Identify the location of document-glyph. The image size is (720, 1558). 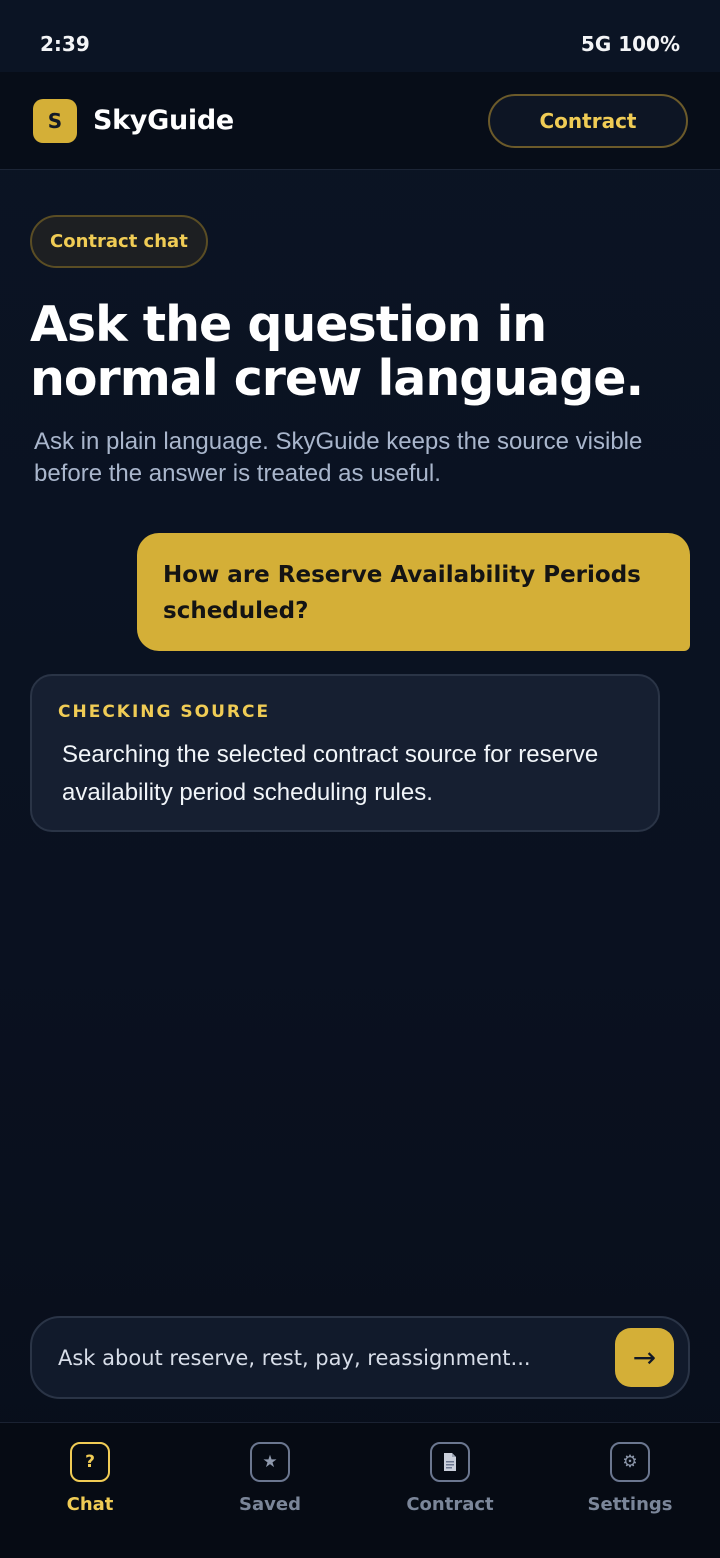
(450, 1462).